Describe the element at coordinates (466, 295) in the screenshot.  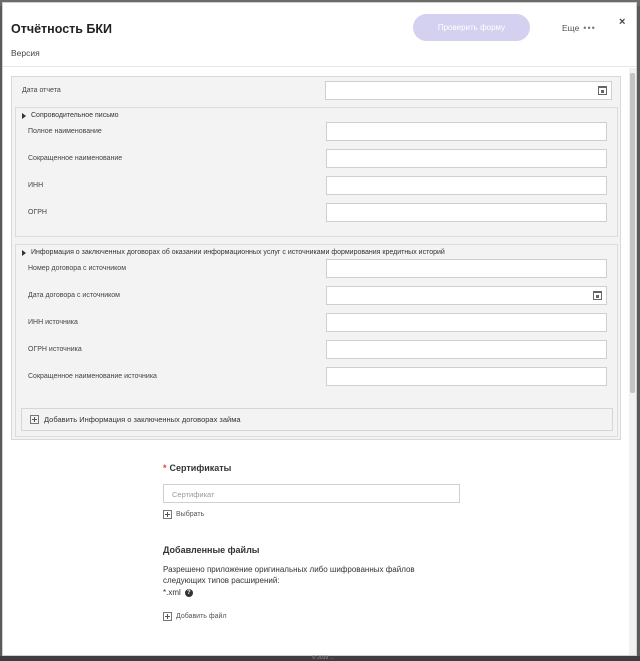
I see `contract-date-input` at that location.